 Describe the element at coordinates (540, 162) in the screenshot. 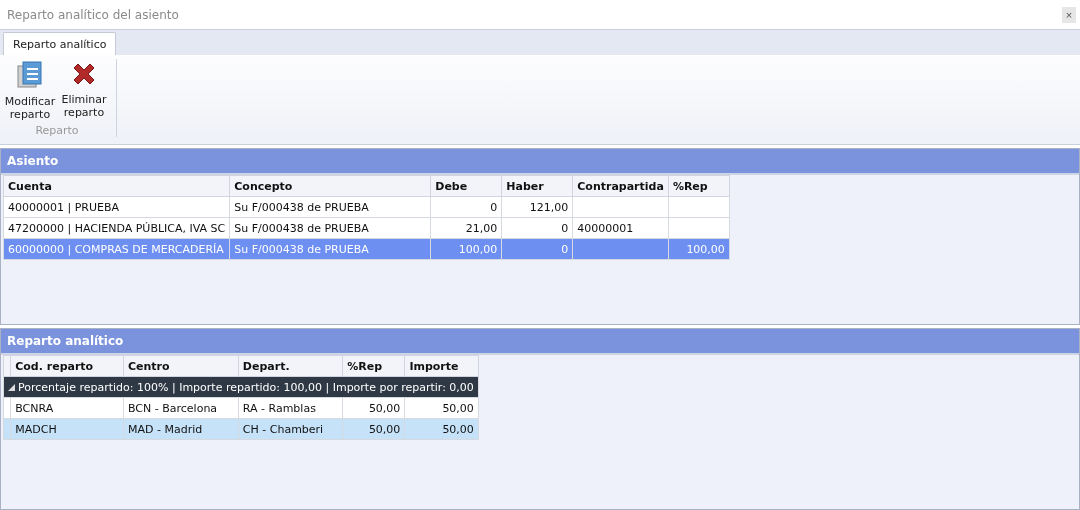

I see `panel-header: Asiento` at that location.